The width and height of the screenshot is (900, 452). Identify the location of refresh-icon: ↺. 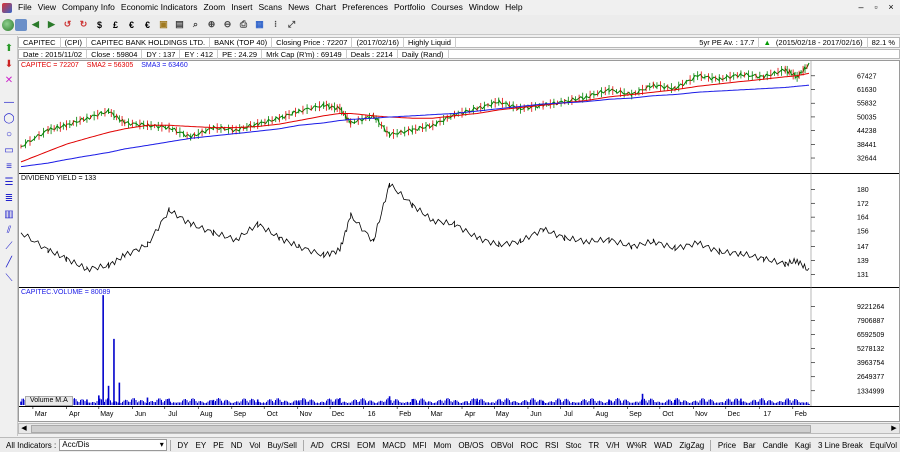
(67, 24).